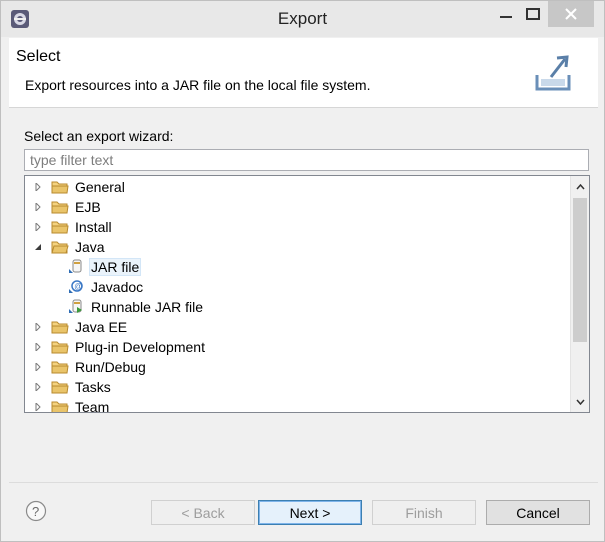 This screenshot has width=605, height=542. Describe the element at coordinates (553, 73) in the screenshot. I see `export-wizard-banner-icon` at that location.